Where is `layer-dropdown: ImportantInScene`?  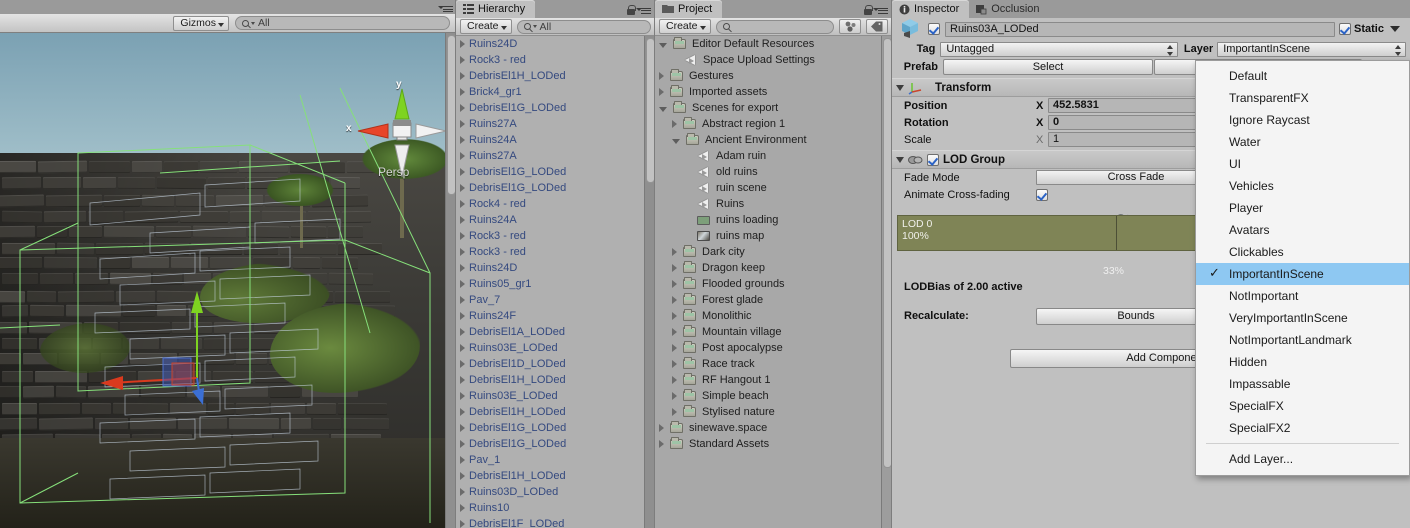
layer-dropdown: ImportantInScene is located at coordinates (1311, 49).